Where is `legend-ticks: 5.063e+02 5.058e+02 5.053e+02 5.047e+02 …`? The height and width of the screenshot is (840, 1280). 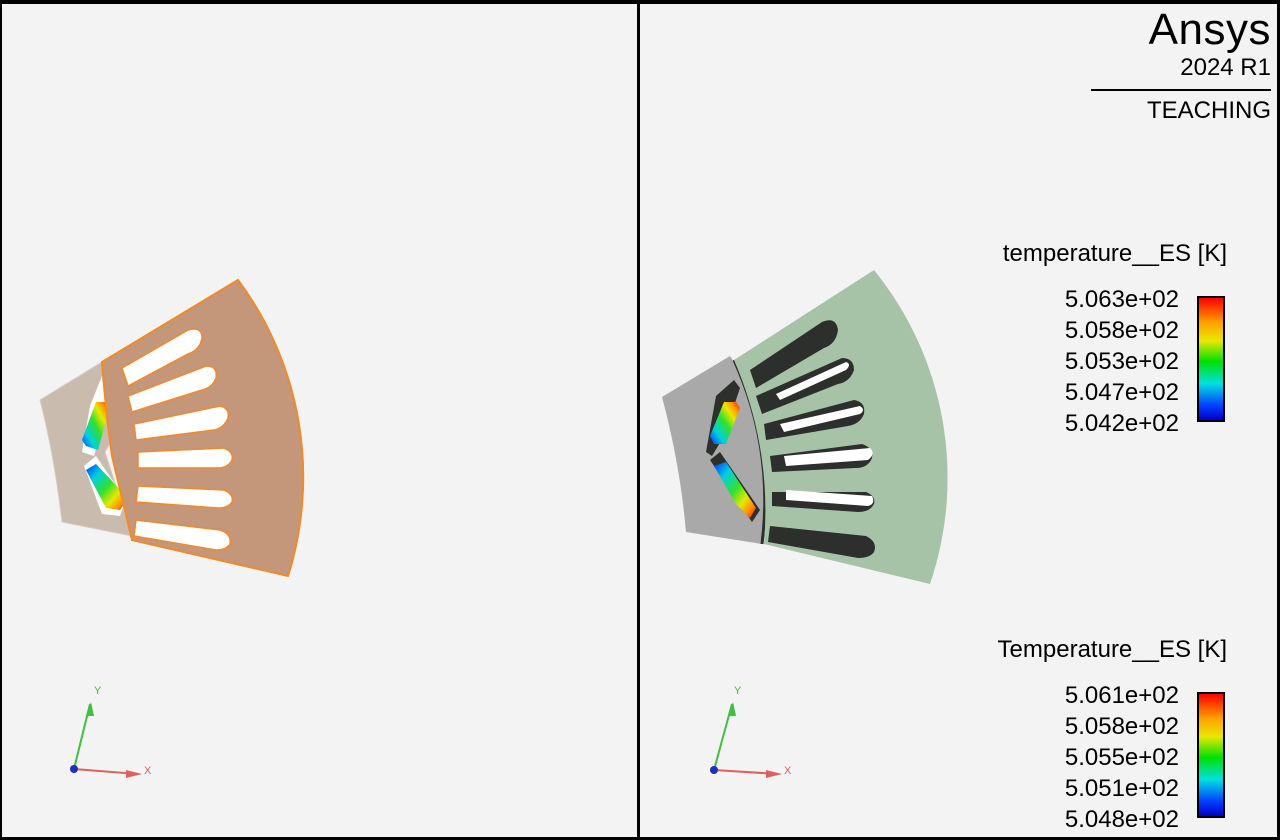 legend-ticks: 5.063e+02 5.058e+02 5.053e+02 5.047e+02 … is located at coordinates (1122, 361).